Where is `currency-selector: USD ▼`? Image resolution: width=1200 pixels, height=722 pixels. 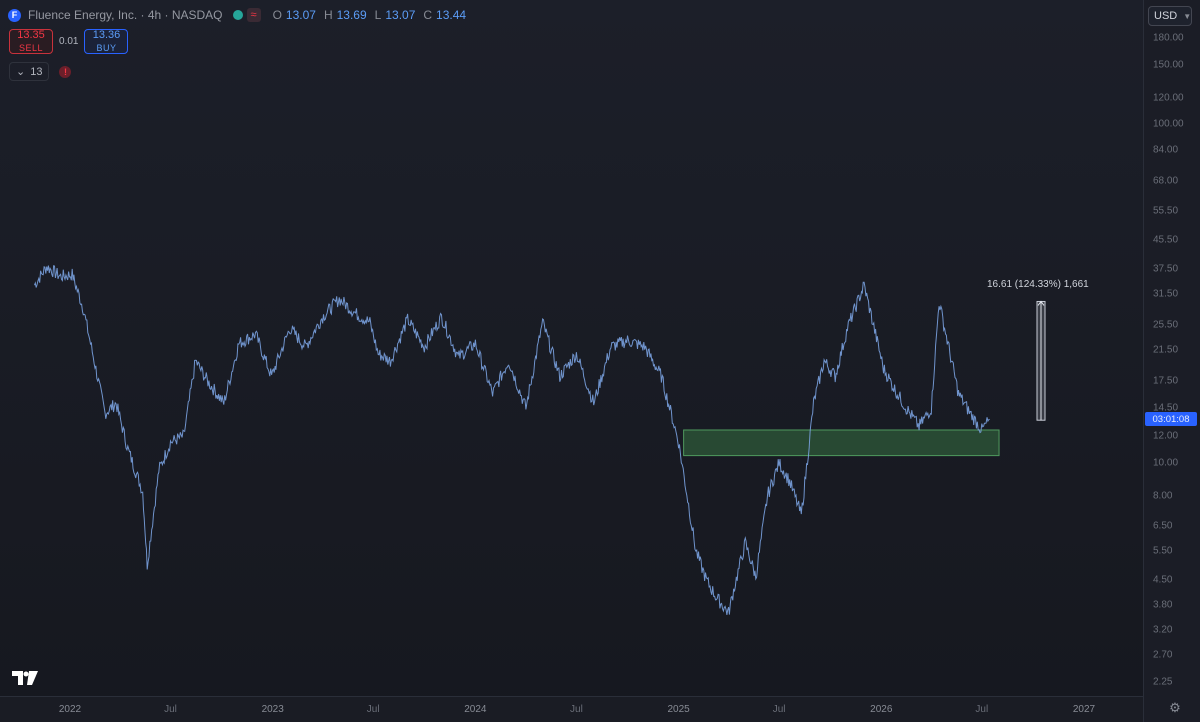 currency-selector: USD ▼ is located at coordinates (1170, 16).